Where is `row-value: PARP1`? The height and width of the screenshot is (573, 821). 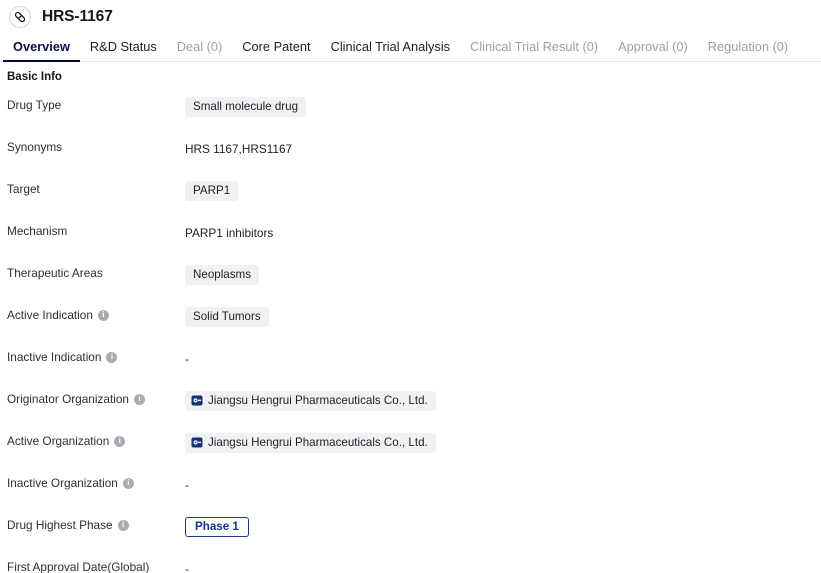 row-value: PARP1 is located at coordinates (503, 191).